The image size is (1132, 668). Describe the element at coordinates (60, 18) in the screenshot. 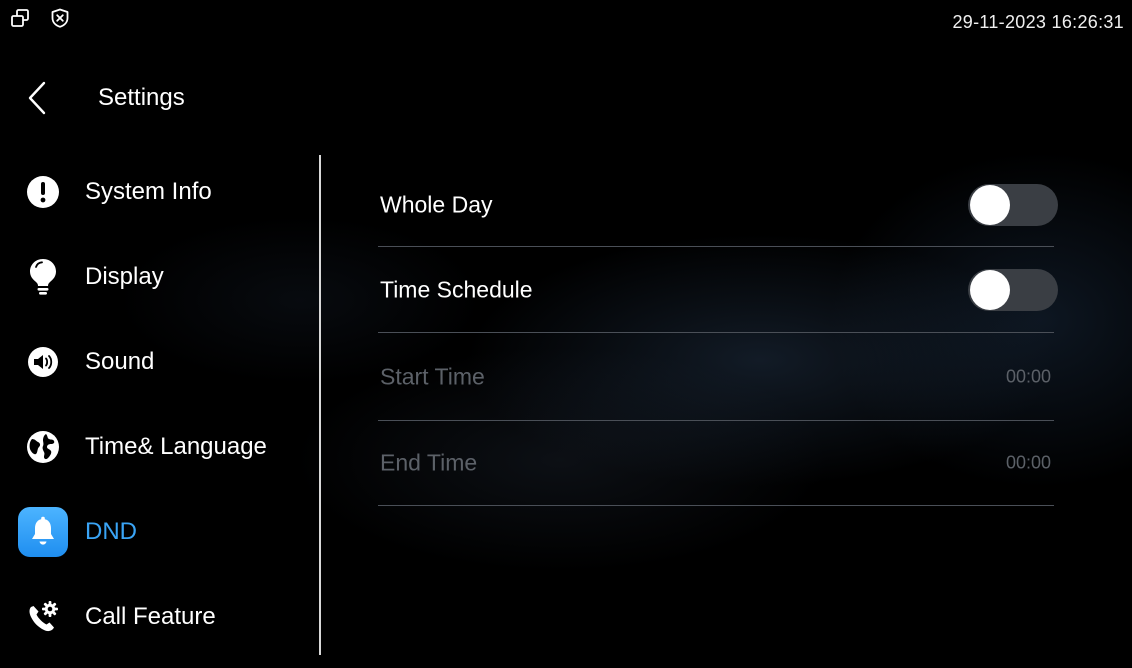

I see `shield-x-icon` at that location.